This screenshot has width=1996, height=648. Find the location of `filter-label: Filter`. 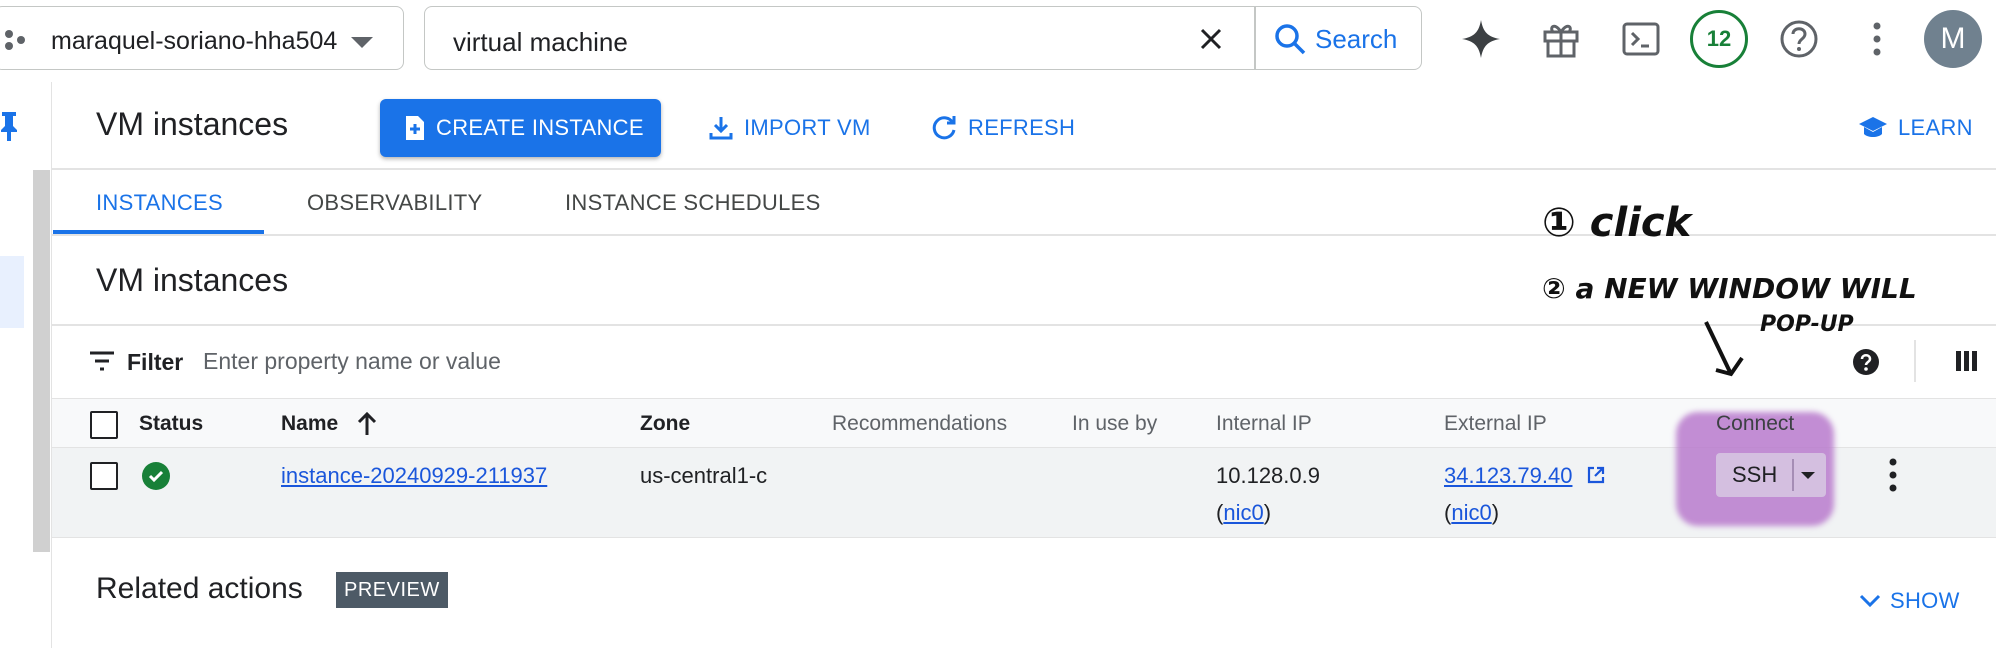

filter-label: Filter is located at coordinates (155, 362).